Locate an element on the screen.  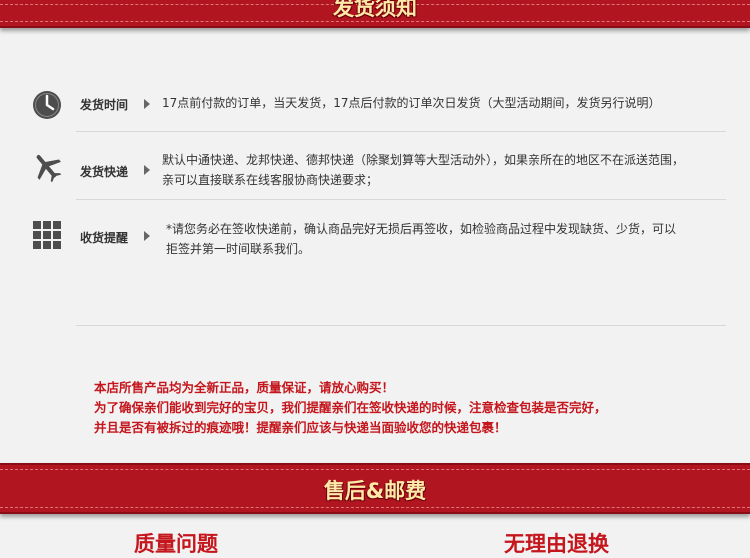
row-label: 发货快递 is located at coordinates (104, 172).